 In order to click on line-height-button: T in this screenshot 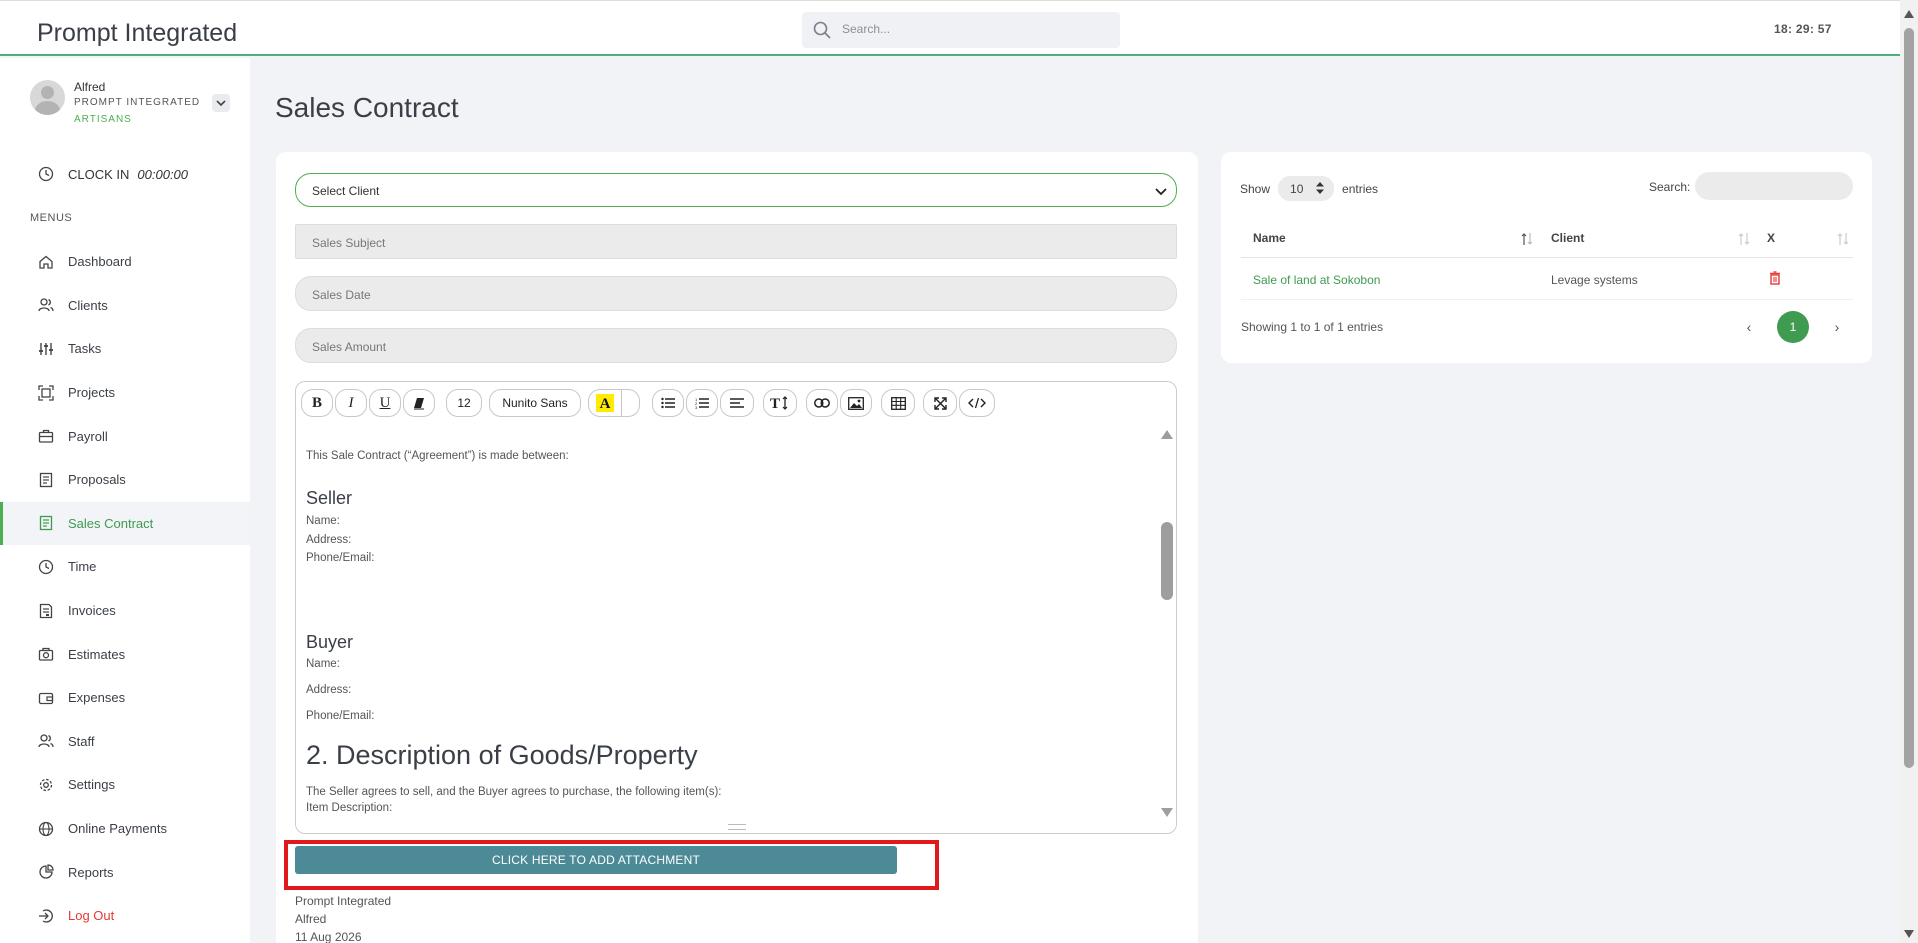, I will do `click(780, 403)`.